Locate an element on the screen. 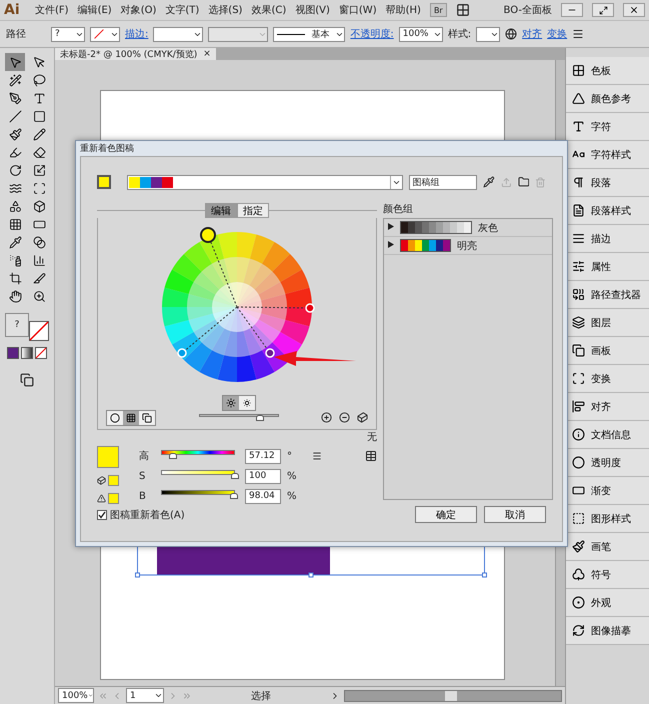 The height and width of the screenshot is (704, 649). panel-button: 符号 is located at coordinates (607, 575).